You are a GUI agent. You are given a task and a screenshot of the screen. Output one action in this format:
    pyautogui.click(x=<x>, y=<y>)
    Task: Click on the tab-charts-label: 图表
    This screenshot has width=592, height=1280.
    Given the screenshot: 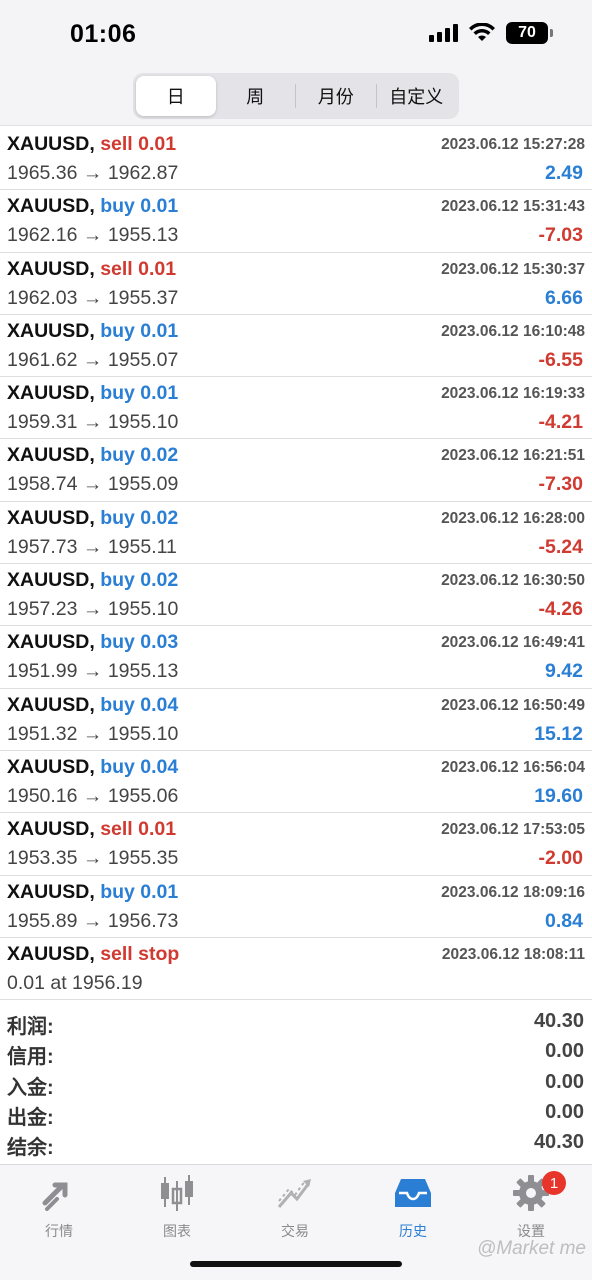 What is the action you would take?
    pyautogui.click(x=177, y=1231)
    